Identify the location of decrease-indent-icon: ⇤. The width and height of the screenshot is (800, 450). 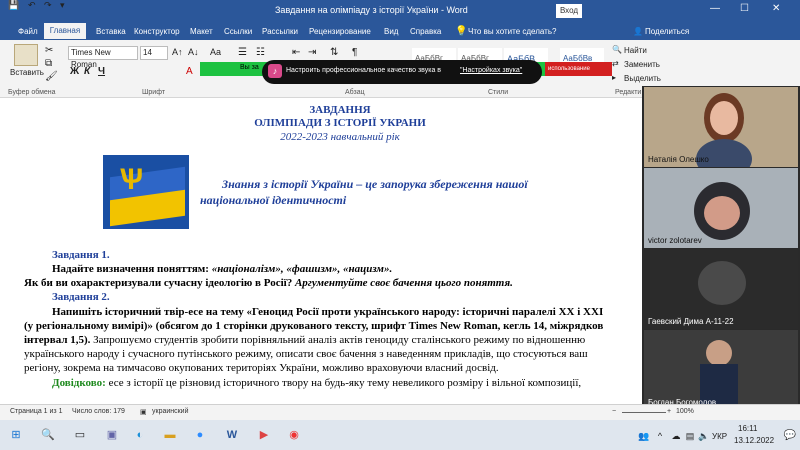
(296, 52).